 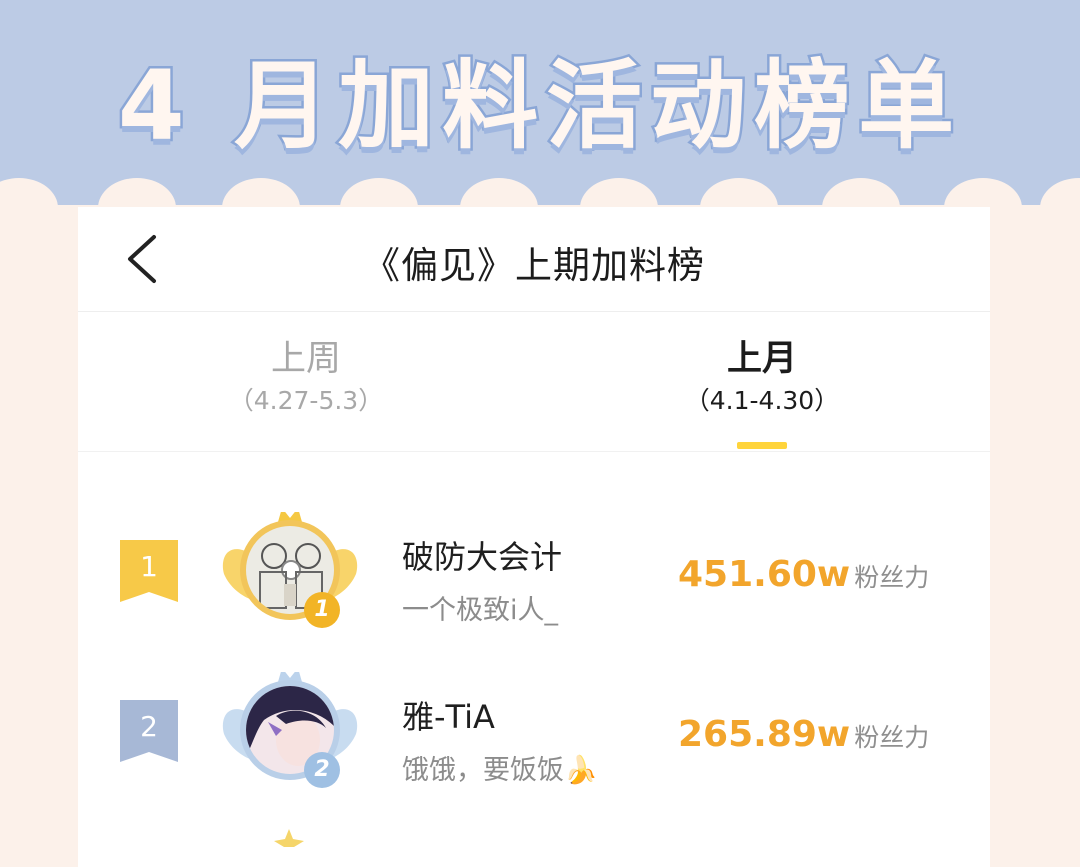 I want to click on tab-label: 上周, so click(x=305, y=359).